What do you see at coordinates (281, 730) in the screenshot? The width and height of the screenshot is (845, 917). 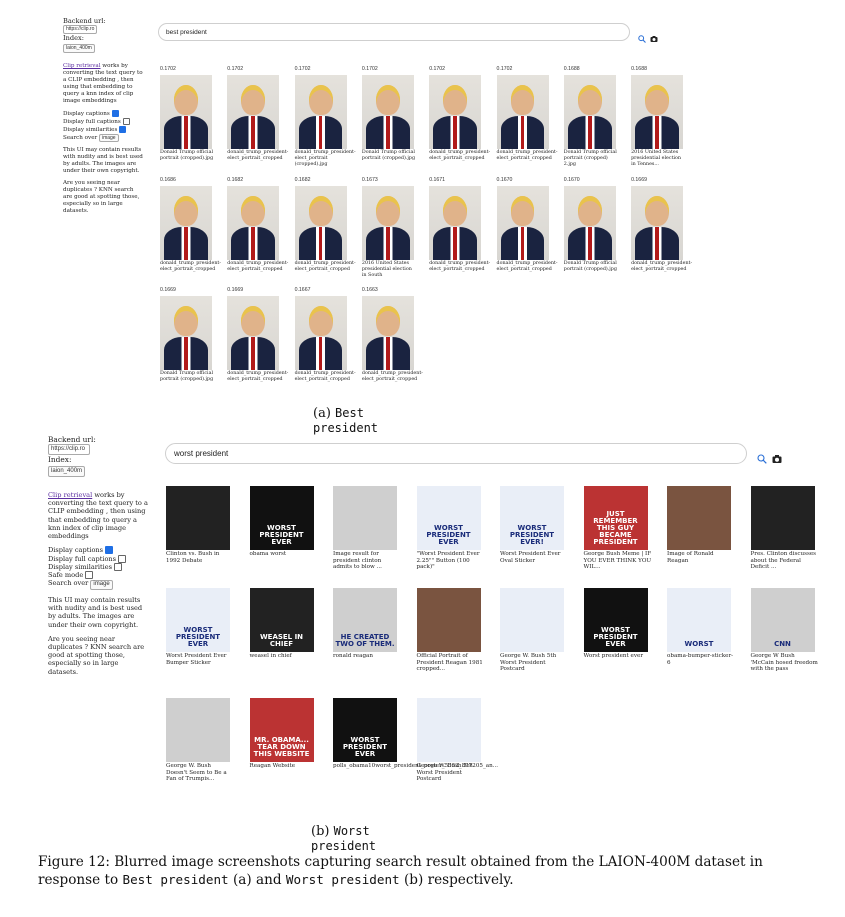 I see `result-image: MR. OBAMA... TEAR DOWN THIS WEBSITE` at bounding box center [281, 730].